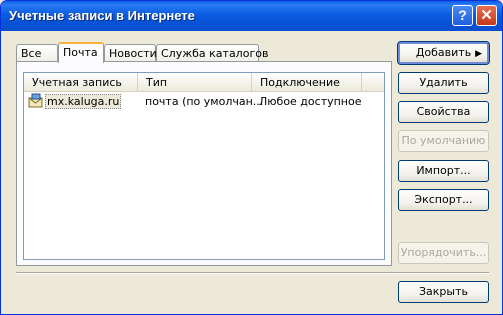  Describe the element at coordinates (443, 141) in the screenshot. I see `set-default-button: По умолчанию` at that location.